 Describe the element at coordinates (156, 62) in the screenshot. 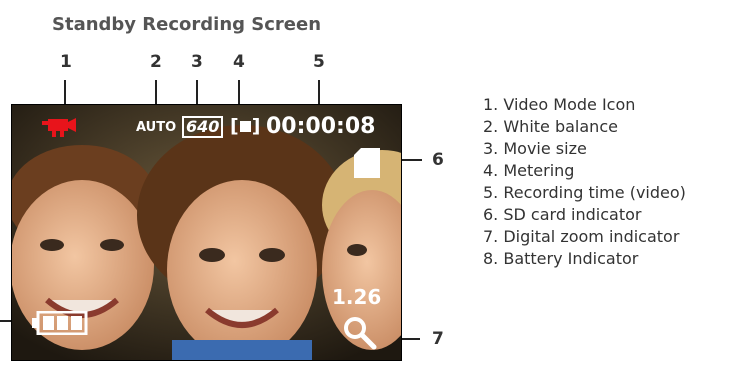

I see `callout-2: 2` at that location.